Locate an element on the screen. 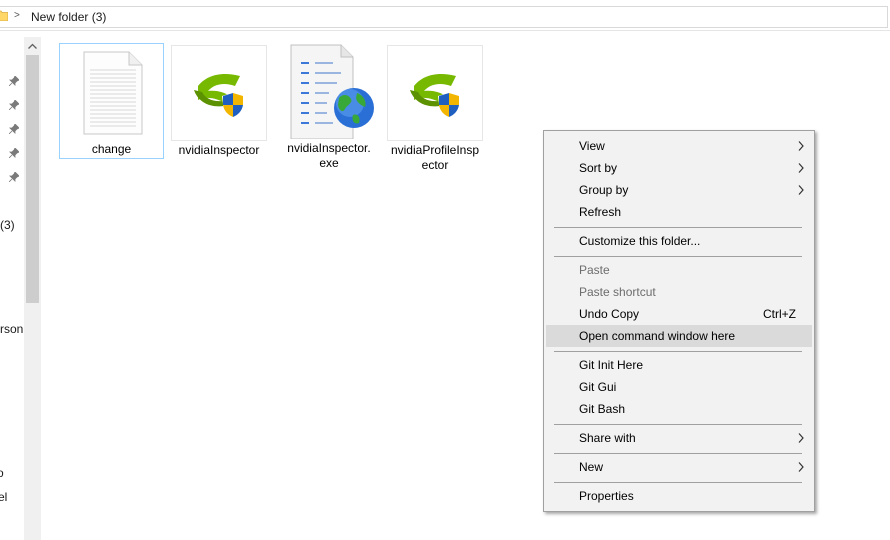 The height and width of the screenshot is (540, 890). file-item-nvidiaprofileinspector: nvidiaProfileInspector is located at coordinates (435, 110).